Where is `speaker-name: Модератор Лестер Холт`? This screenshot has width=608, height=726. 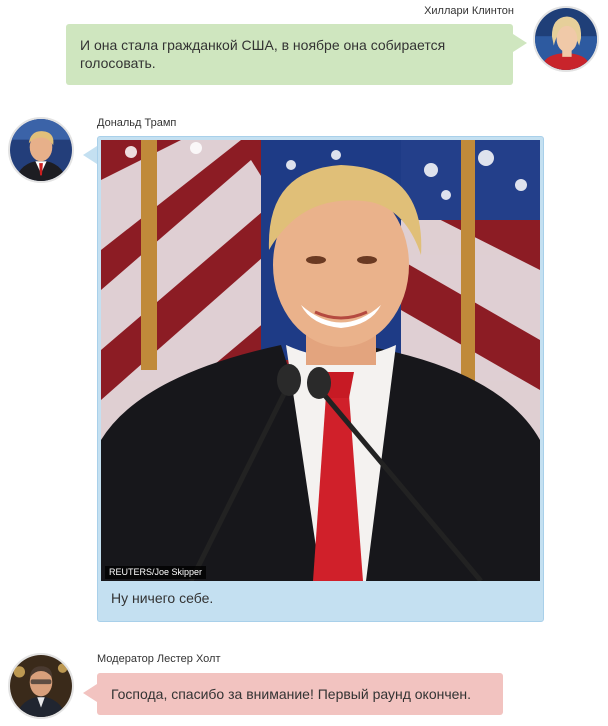 speaker-name: Модератор Лестер Холт is located at coordinates (159, 659).